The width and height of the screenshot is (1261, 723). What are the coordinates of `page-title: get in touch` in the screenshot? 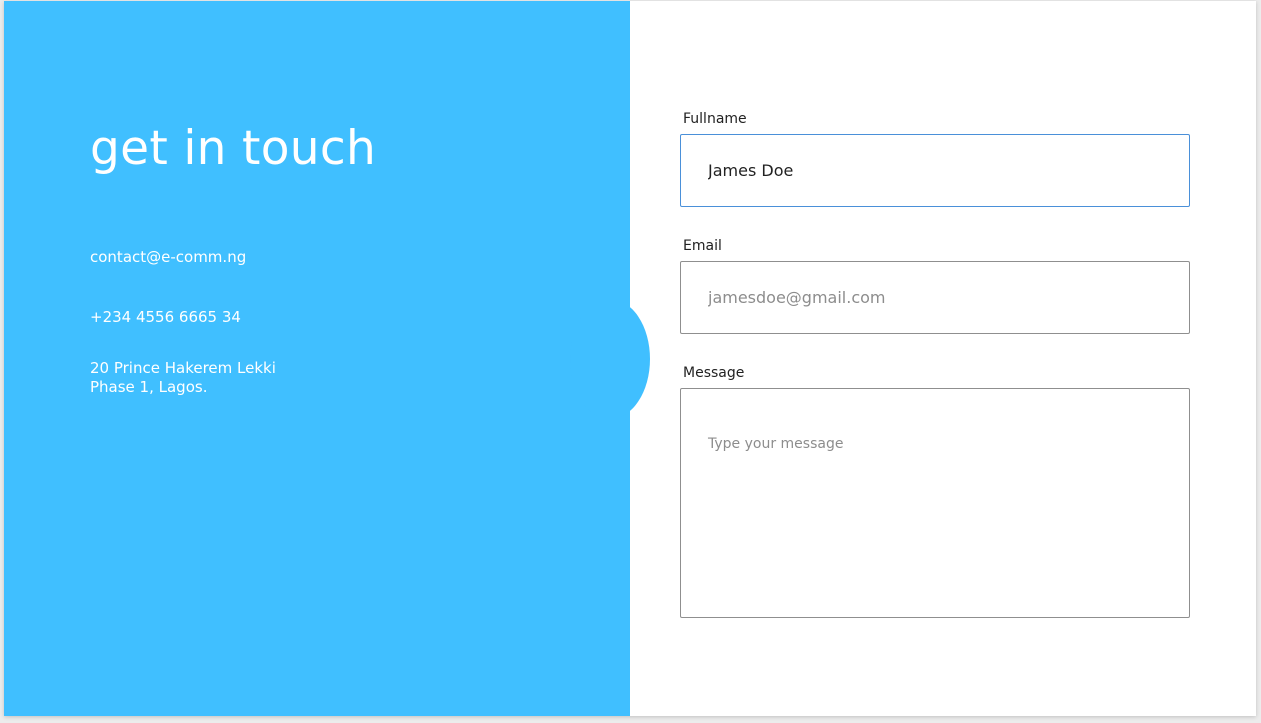 It's located at (233, 148).